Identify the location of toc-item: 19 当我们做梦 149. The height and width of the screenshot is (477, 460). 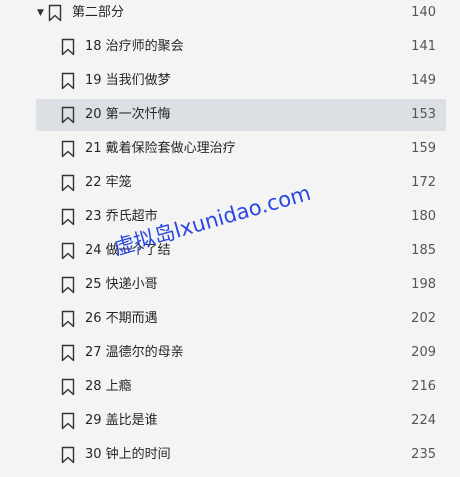
(230, 81).